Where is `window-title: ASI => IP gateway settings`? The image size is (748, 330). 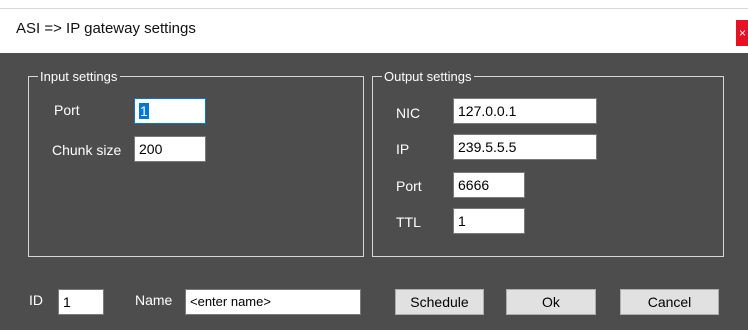
window-title: ASI => IP gateway settings is located at coordinates (106, 28).